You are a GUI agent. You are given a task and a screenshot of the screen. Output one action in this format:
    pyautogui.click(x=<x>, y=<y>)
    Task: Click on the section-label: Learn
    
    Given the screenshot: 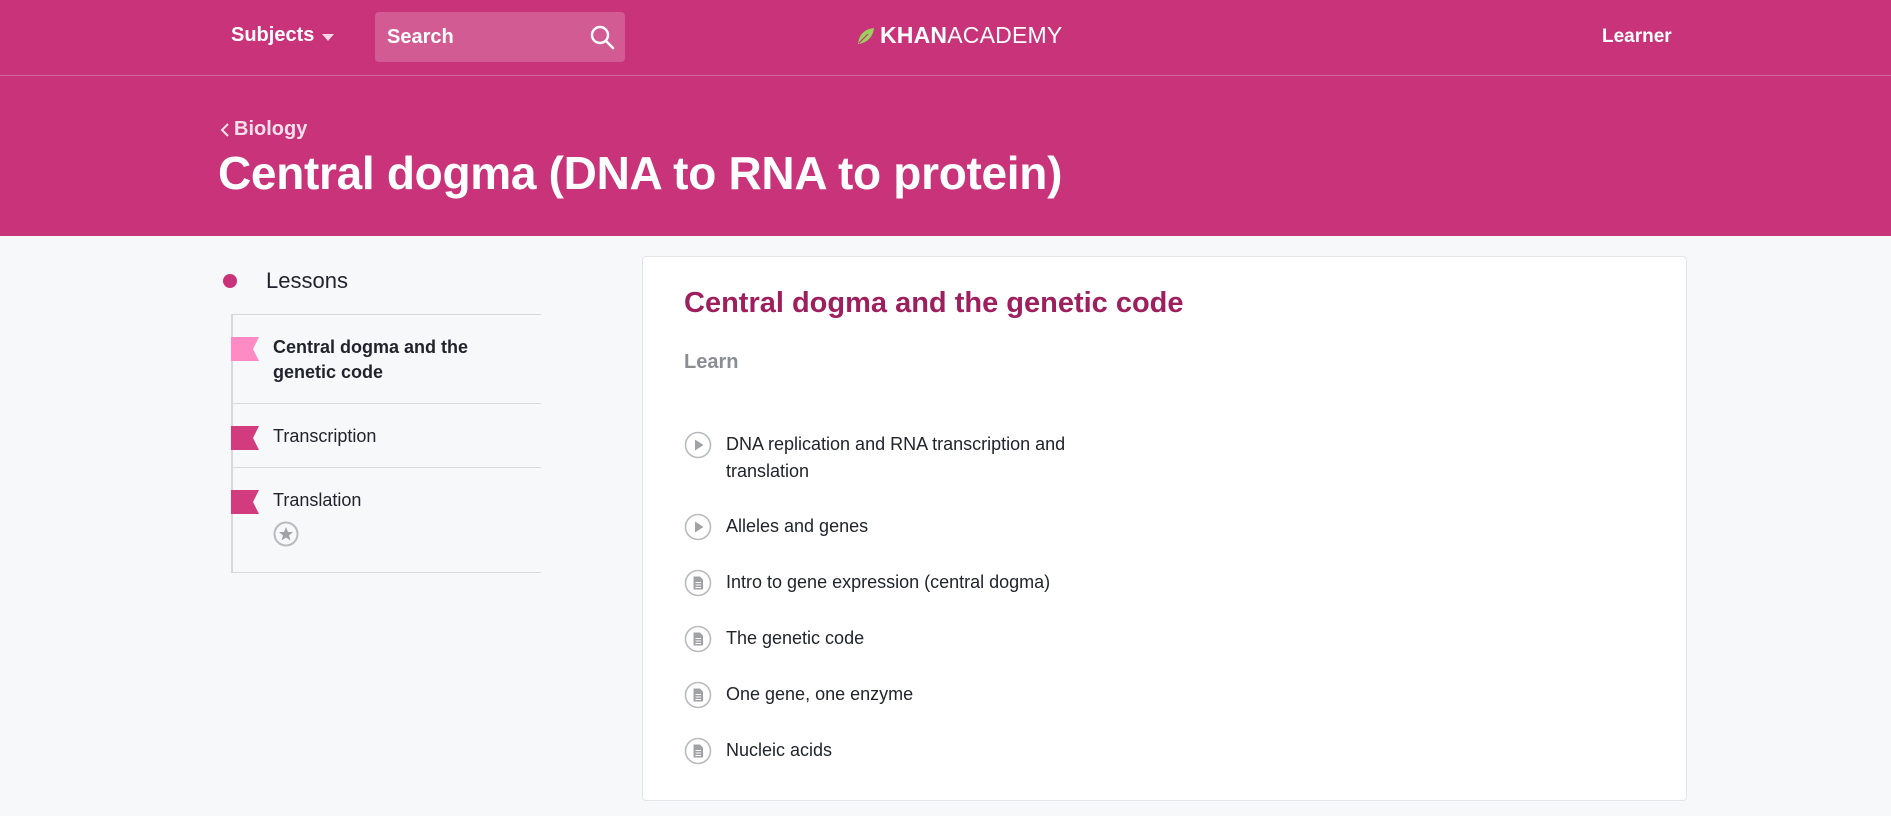 What is the action you would take?
    pyautogui.click(x=711, y=362)
    